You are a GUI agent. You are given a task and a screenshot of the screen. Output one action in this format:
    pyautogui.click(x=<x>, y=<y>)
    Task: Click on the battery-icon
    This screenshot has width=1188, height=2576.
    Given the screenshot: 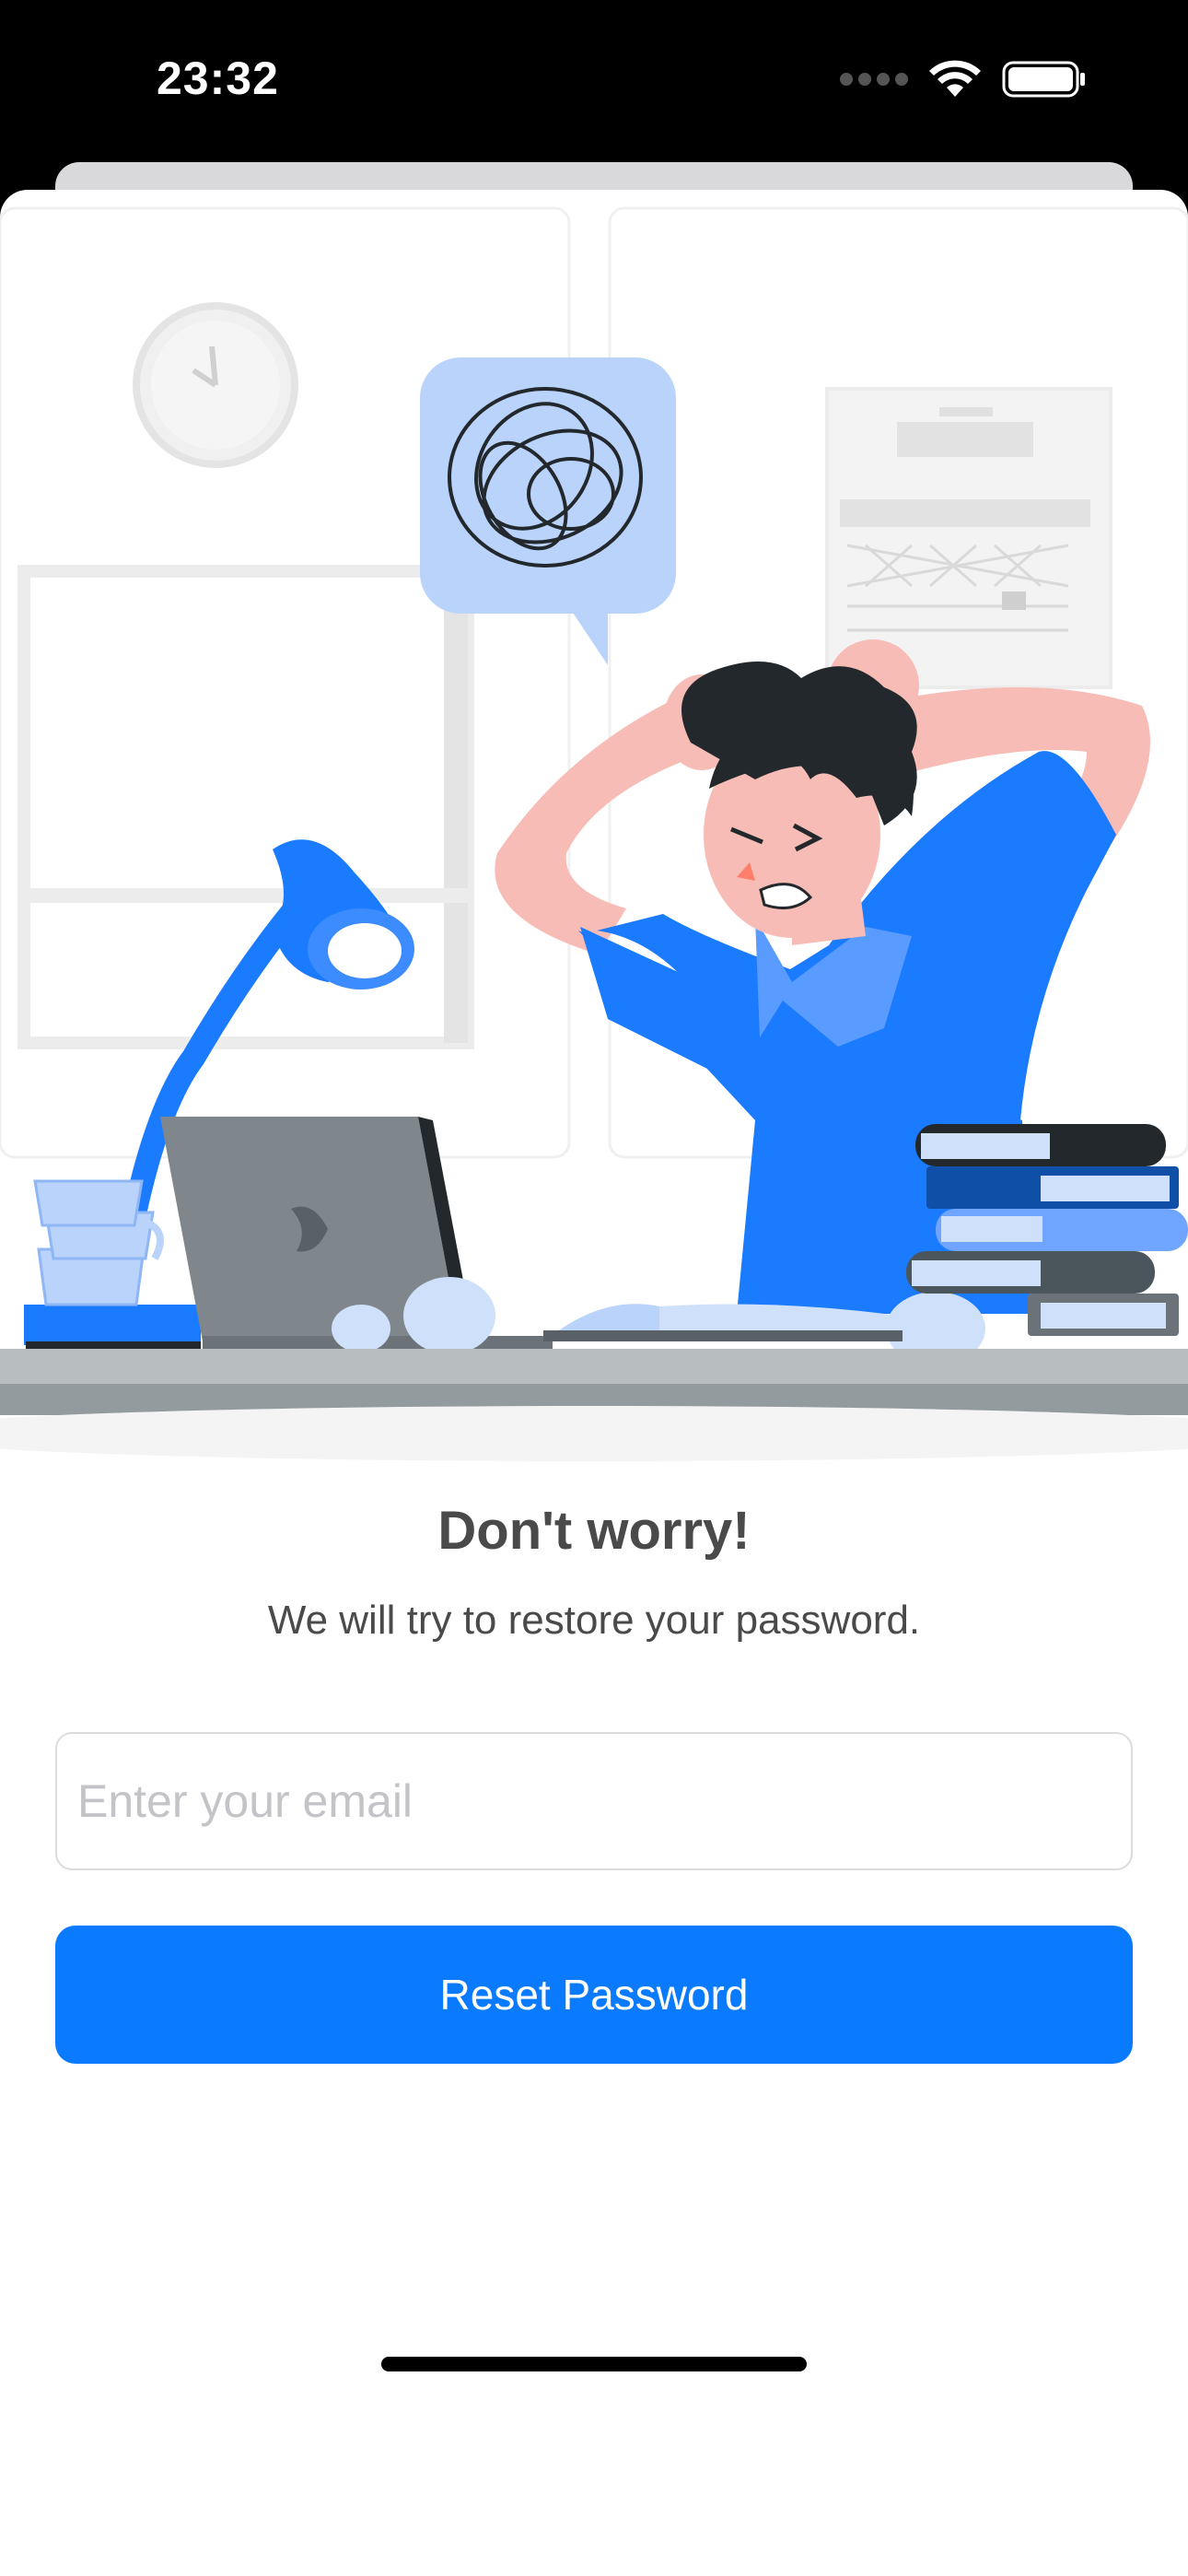 What is the action you would take?
    pyautogui.click(x=1043, y=79)
    